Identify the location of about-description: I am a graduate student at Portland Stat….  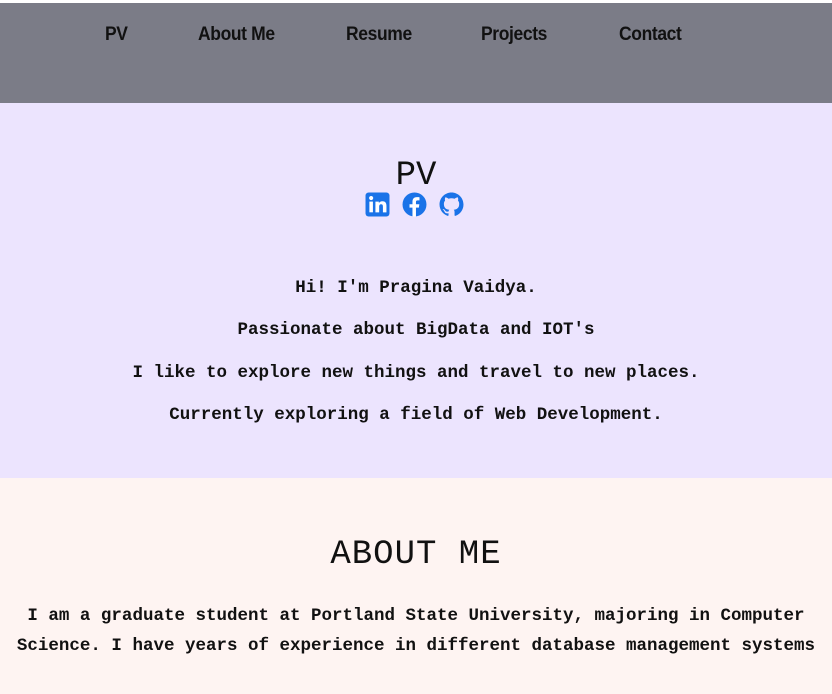
(416, 630).